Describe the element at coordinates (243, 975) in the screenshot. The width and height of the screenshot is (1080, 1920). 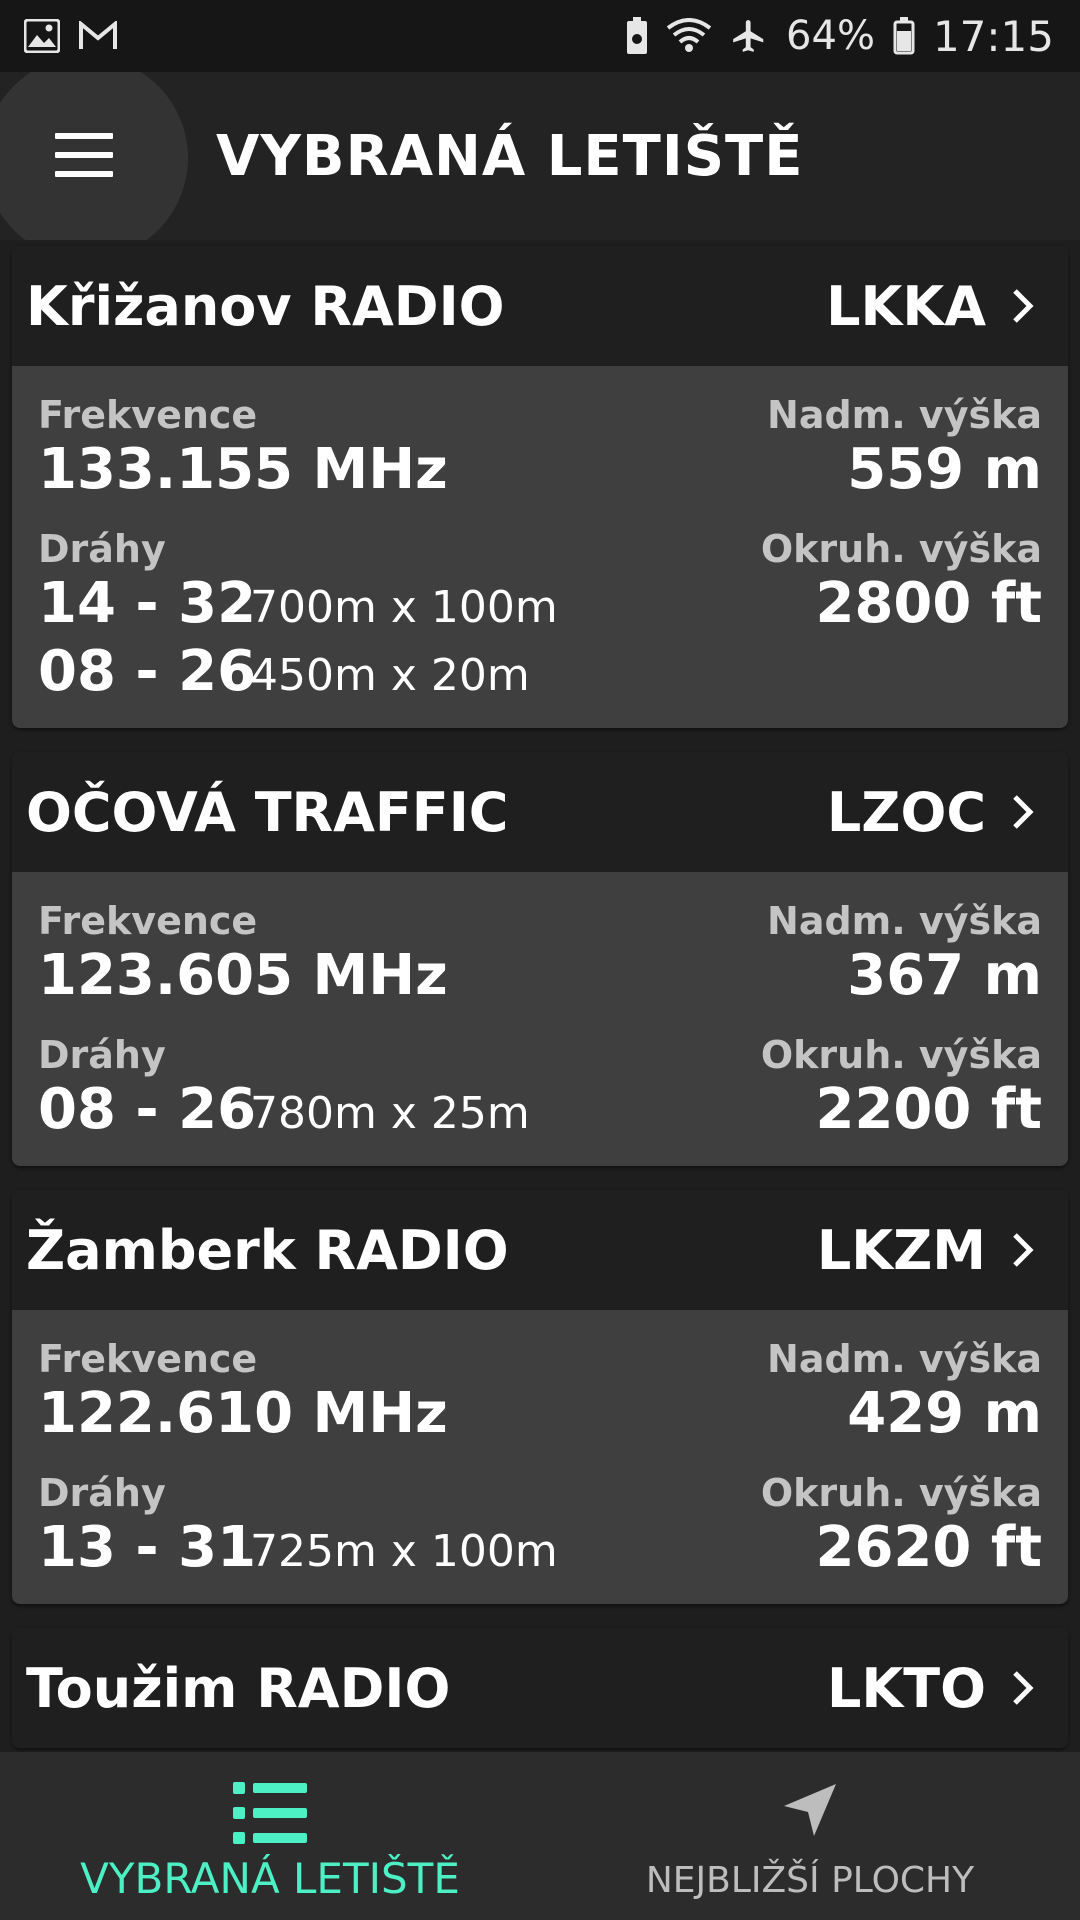
I see `frequency-value: 123.605 MHz` at that location.